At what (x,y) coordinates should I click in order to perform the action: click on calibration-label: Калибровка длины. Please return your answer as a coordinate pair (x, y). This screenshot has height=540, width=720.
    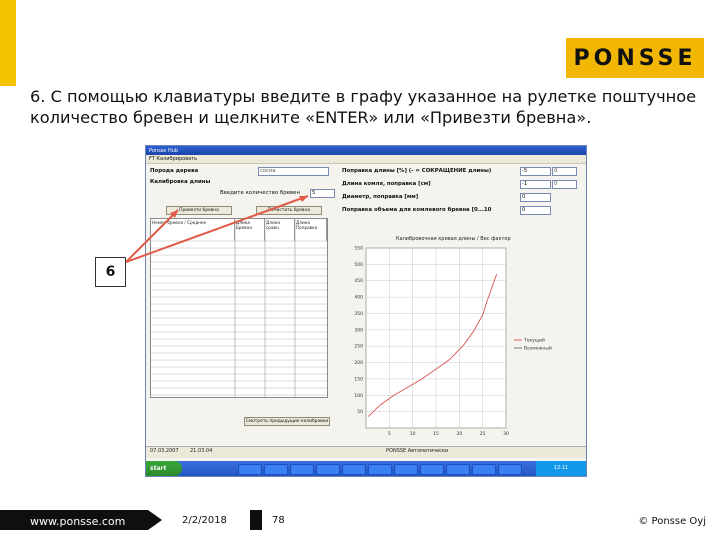
    Looking at the image, I should click on (180, 182).